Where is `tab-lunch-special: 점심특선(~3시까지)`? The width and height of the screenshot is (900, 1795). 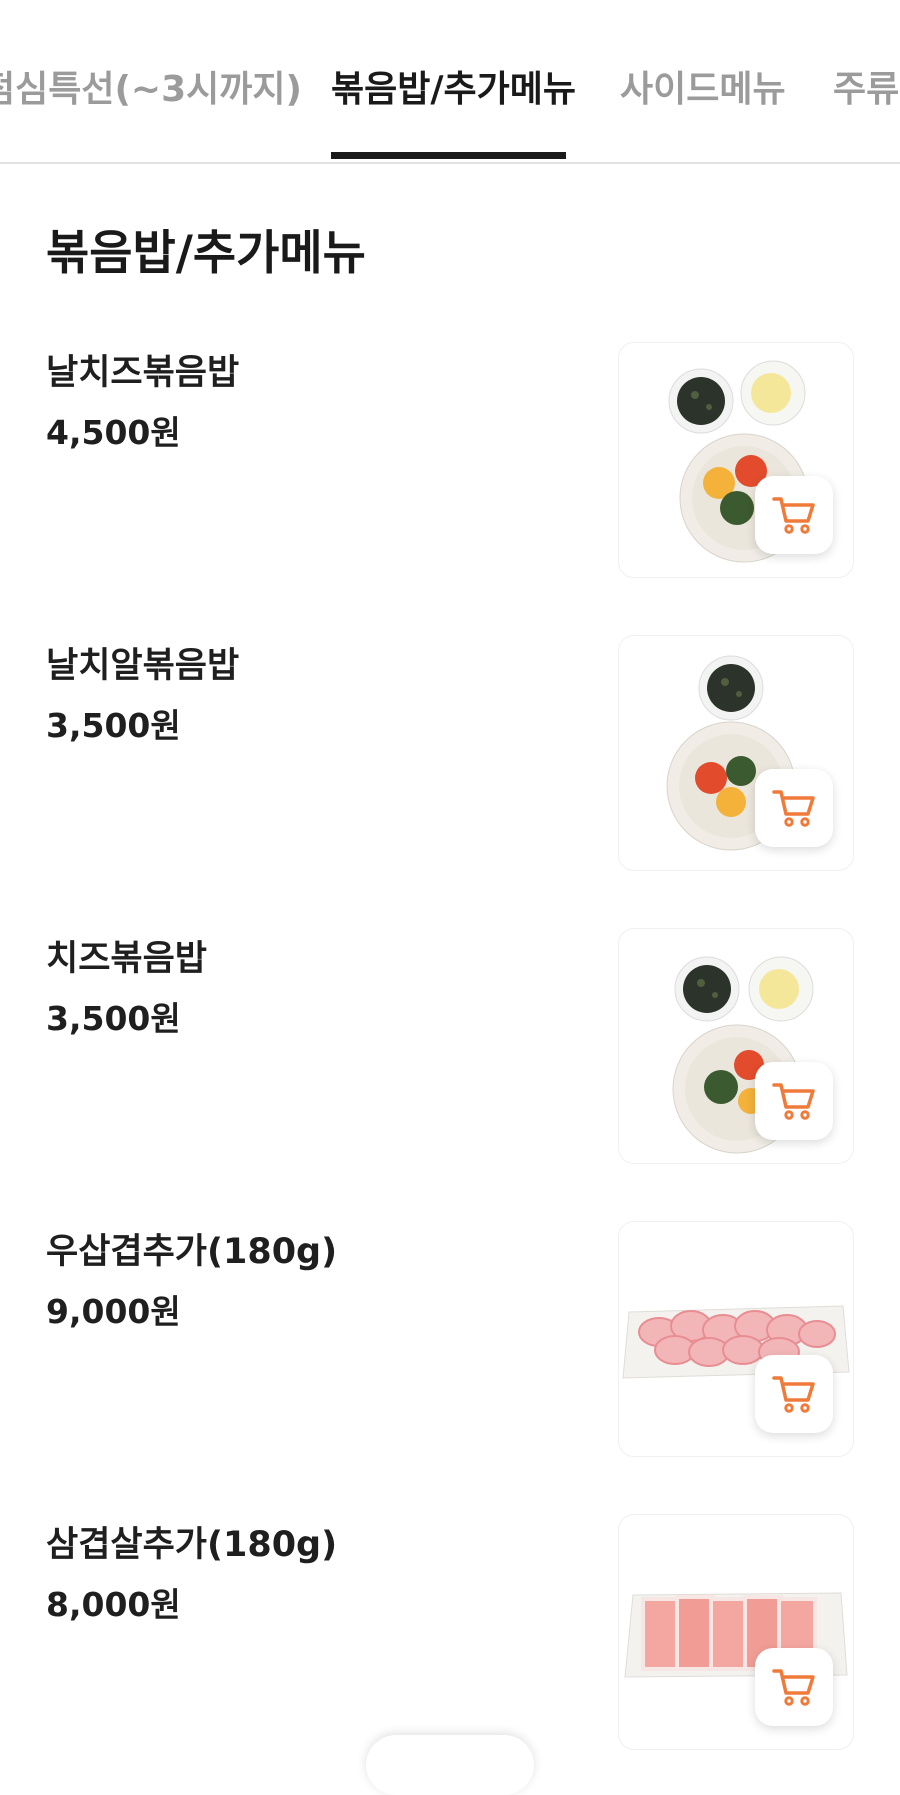 tab-lunch-special: 점심특선(~3시까지) is located at coordinates (151, 90).